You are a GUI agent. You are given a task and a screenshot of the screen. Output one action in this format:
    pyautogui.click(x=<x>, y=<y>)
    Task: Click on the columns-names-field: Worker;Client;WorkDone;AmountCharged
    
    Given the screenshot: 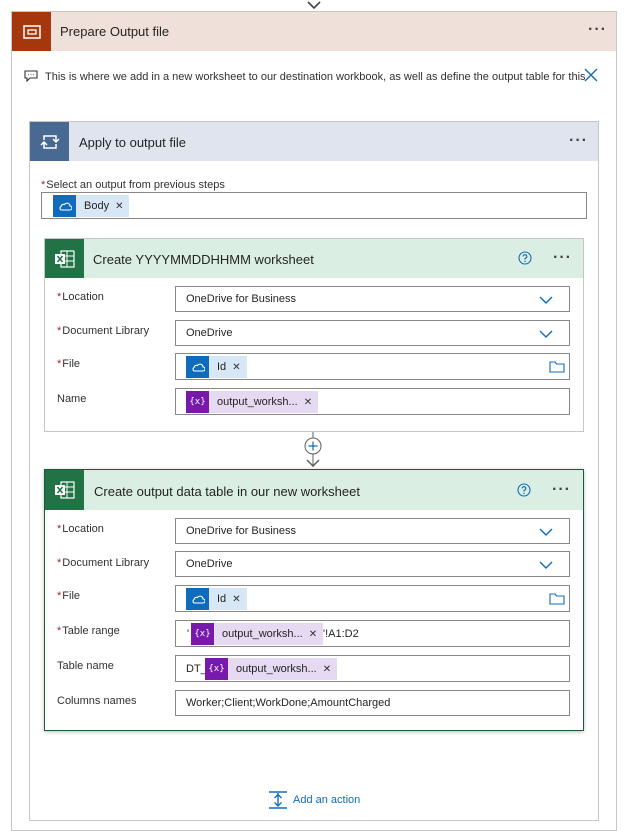 What is the action you would take?
    pyautogui.click(x=372, y=703)
    